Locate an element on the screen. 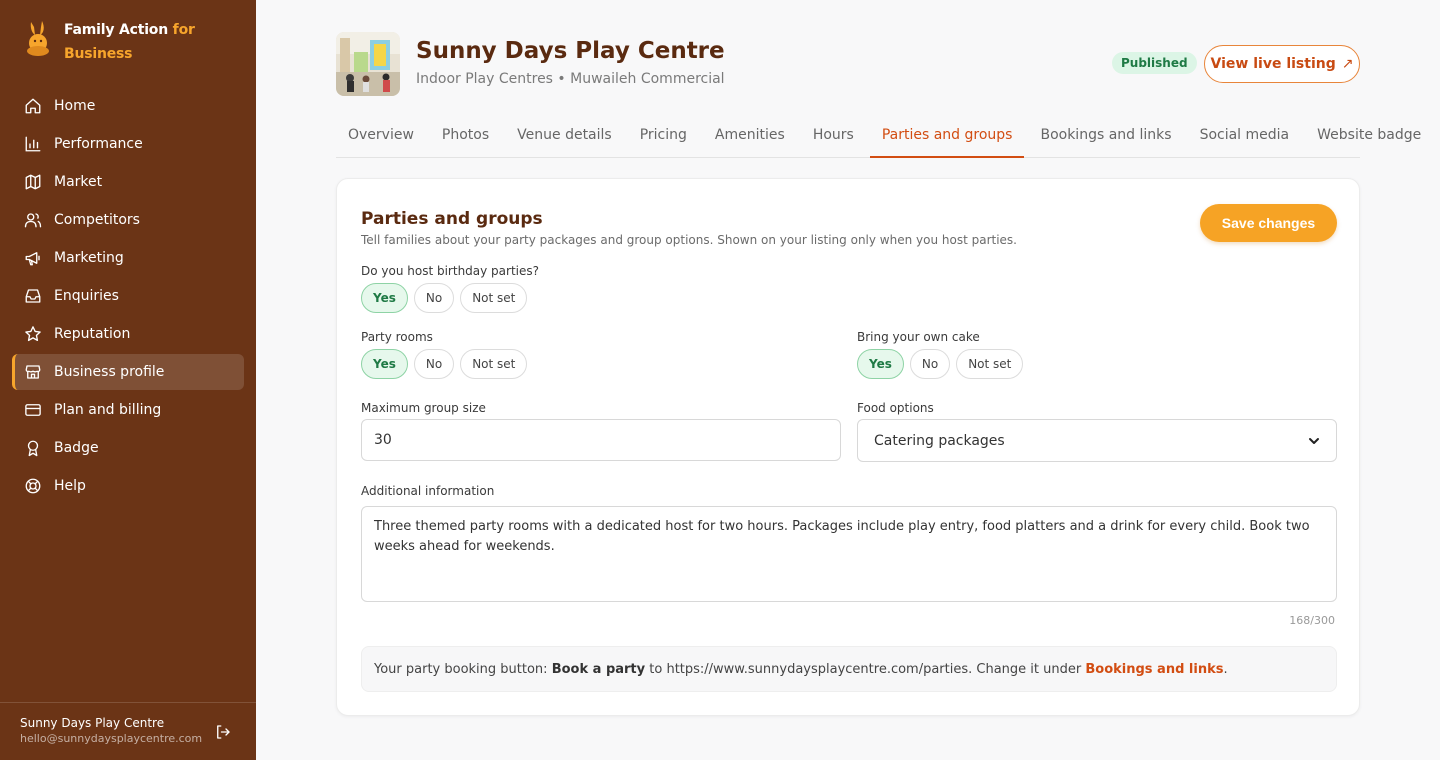 Image resolution: width=1440 pixels, height=760 pixels. page-title: Sunny Days Play Centre is located at coordinates (570, 51).